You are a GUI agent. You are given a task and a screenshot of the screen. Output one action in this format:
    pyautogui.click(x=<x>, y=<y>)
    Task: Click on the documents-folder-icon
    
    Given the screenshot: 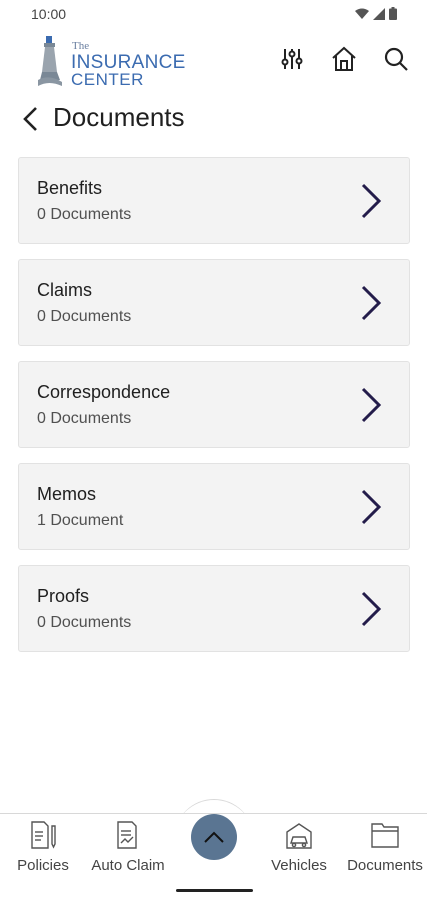 What is the action you would take?
    pyautogui.click(x=385, y=835)
    